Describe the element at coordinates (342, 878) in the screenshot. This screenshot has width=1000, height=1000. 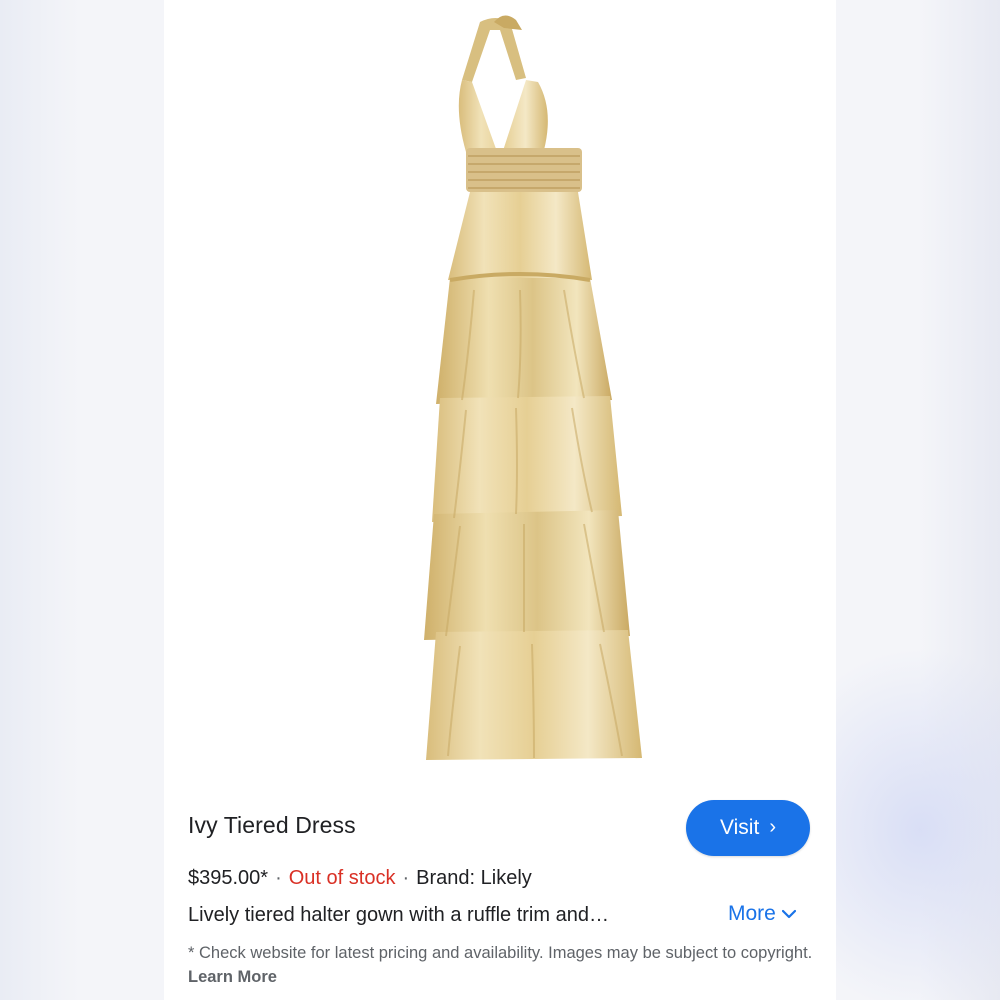
I see `stock-status: Out of stock` at that location.